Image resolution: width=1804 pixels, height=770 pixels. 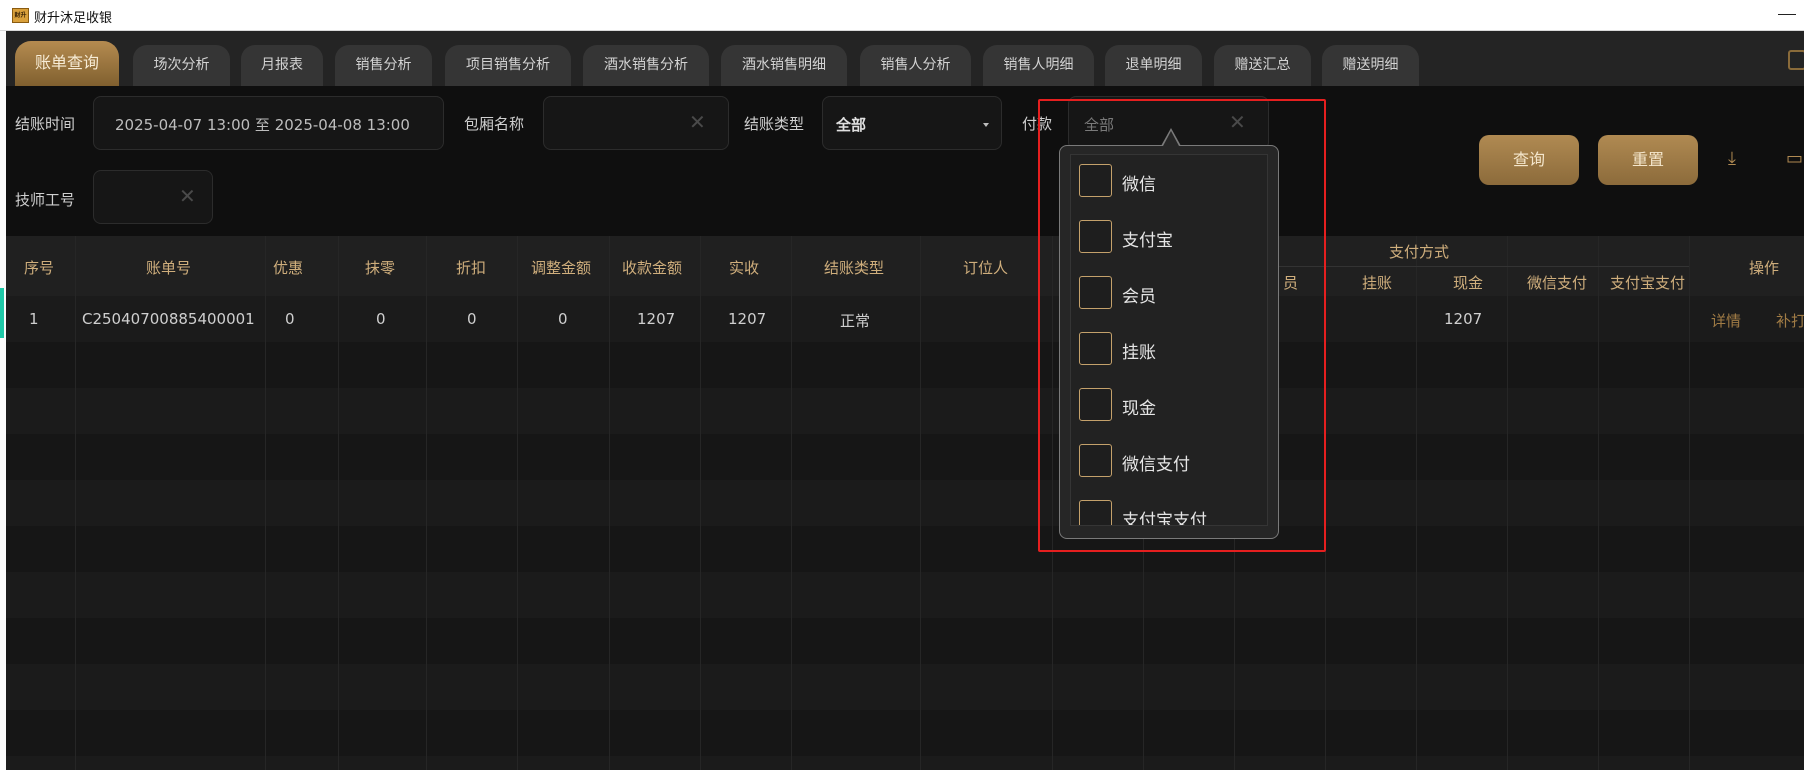 I want to click on reset-button: 重置, so click(x=1648, y=160).